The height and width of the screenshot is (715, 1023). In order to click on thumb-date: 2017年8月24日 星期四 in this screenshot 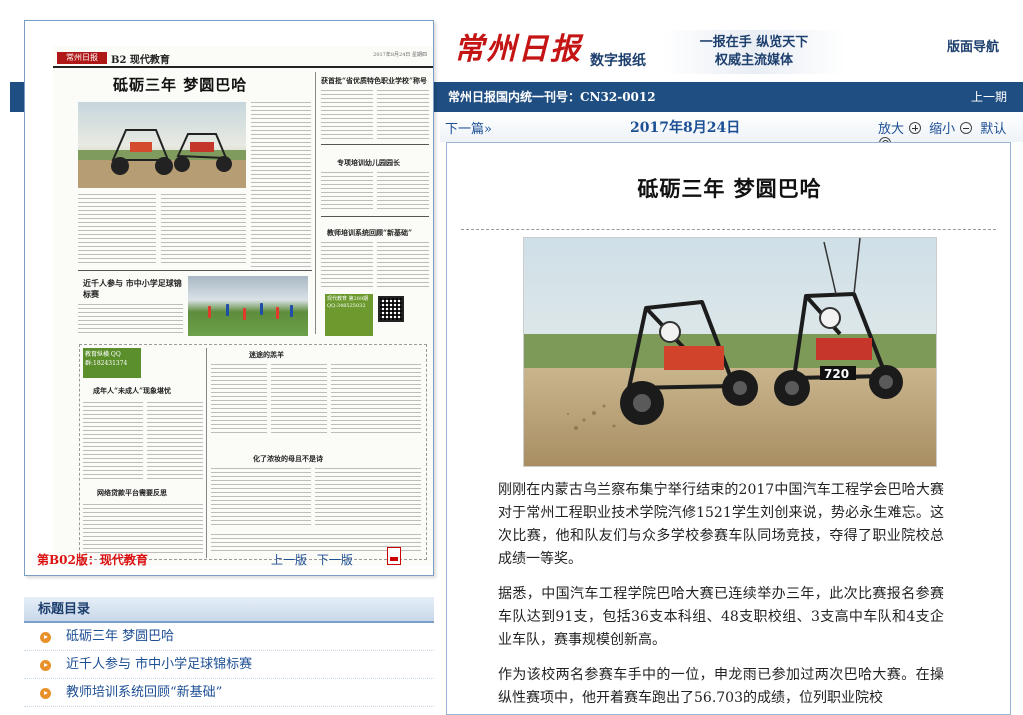, I will do `click(400, 55)`.